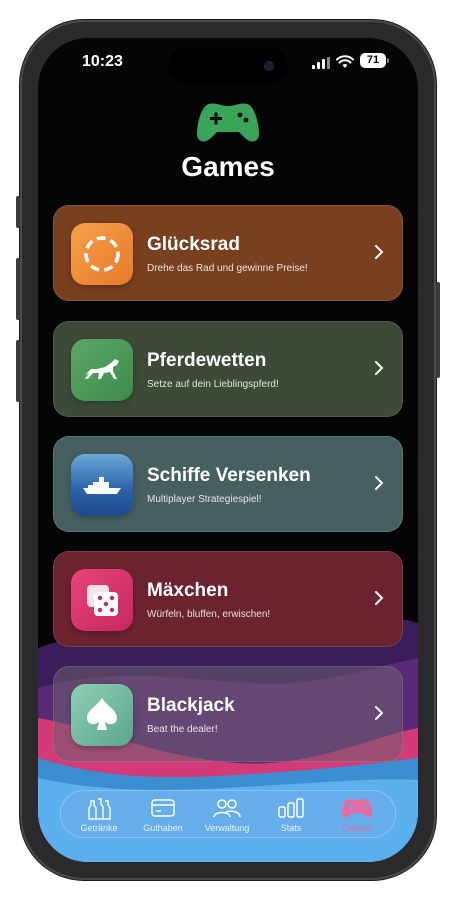 This screenshot has width=456, height=900. Describe the element at coordinates (99, 828) in the screenshot. I see `tab-label: Getränke` at that location.